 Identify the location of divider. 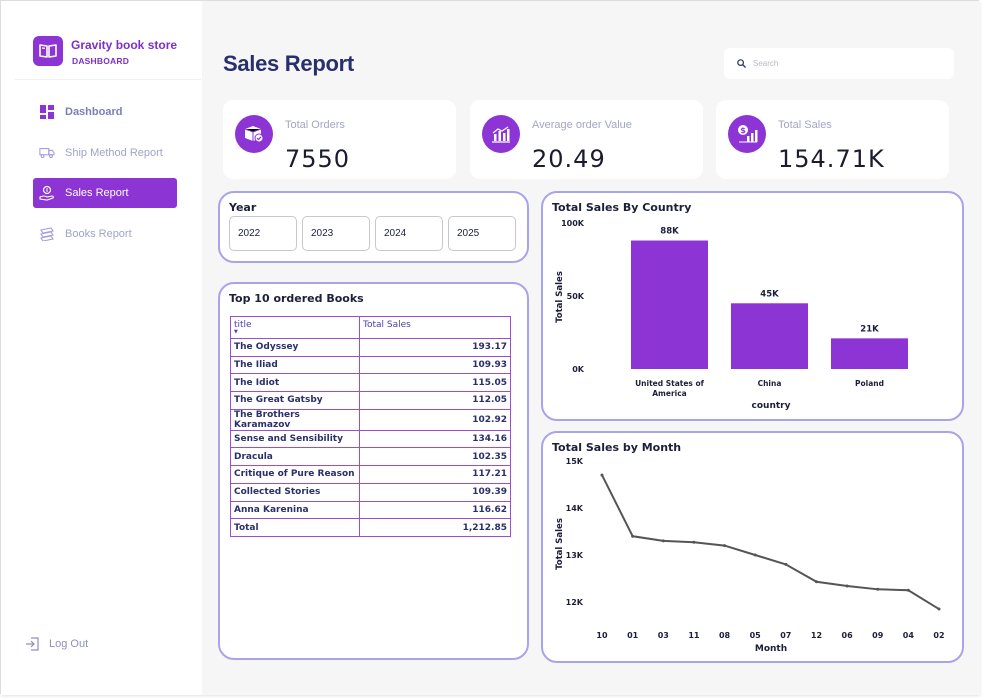
(108, 79).